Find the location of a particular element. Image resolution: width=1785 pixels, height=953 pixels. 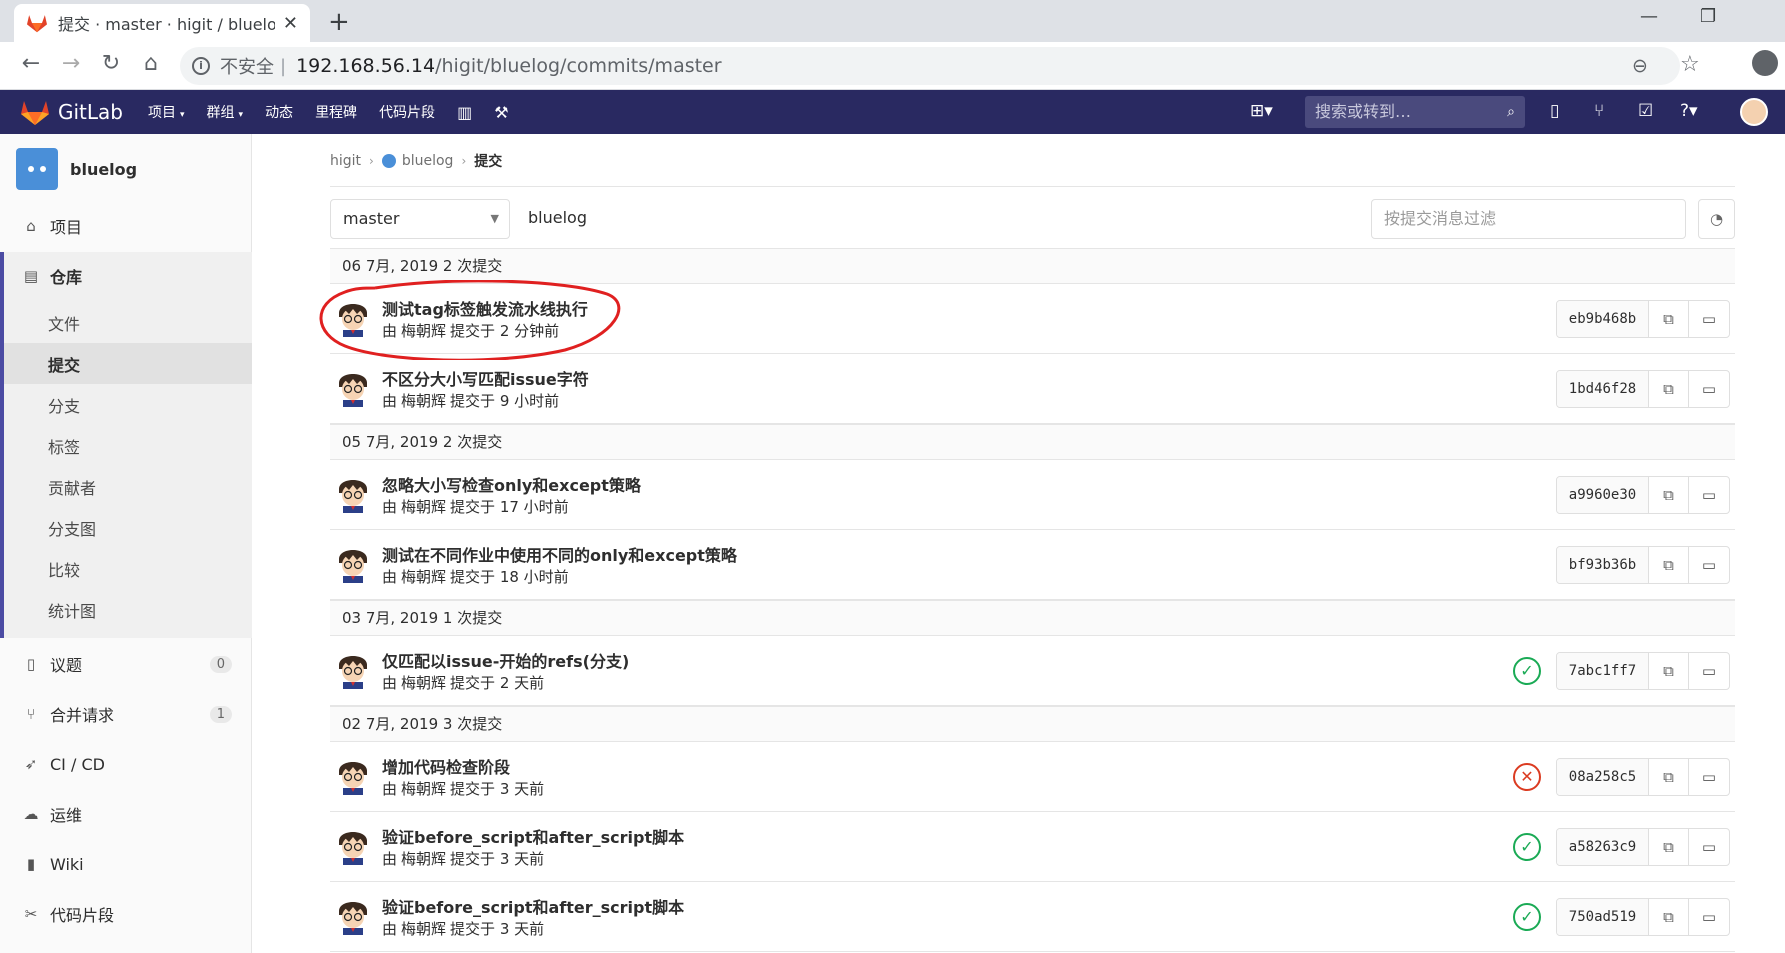

nav-milestones: 里程碑 is located at coordinates (336, 112).